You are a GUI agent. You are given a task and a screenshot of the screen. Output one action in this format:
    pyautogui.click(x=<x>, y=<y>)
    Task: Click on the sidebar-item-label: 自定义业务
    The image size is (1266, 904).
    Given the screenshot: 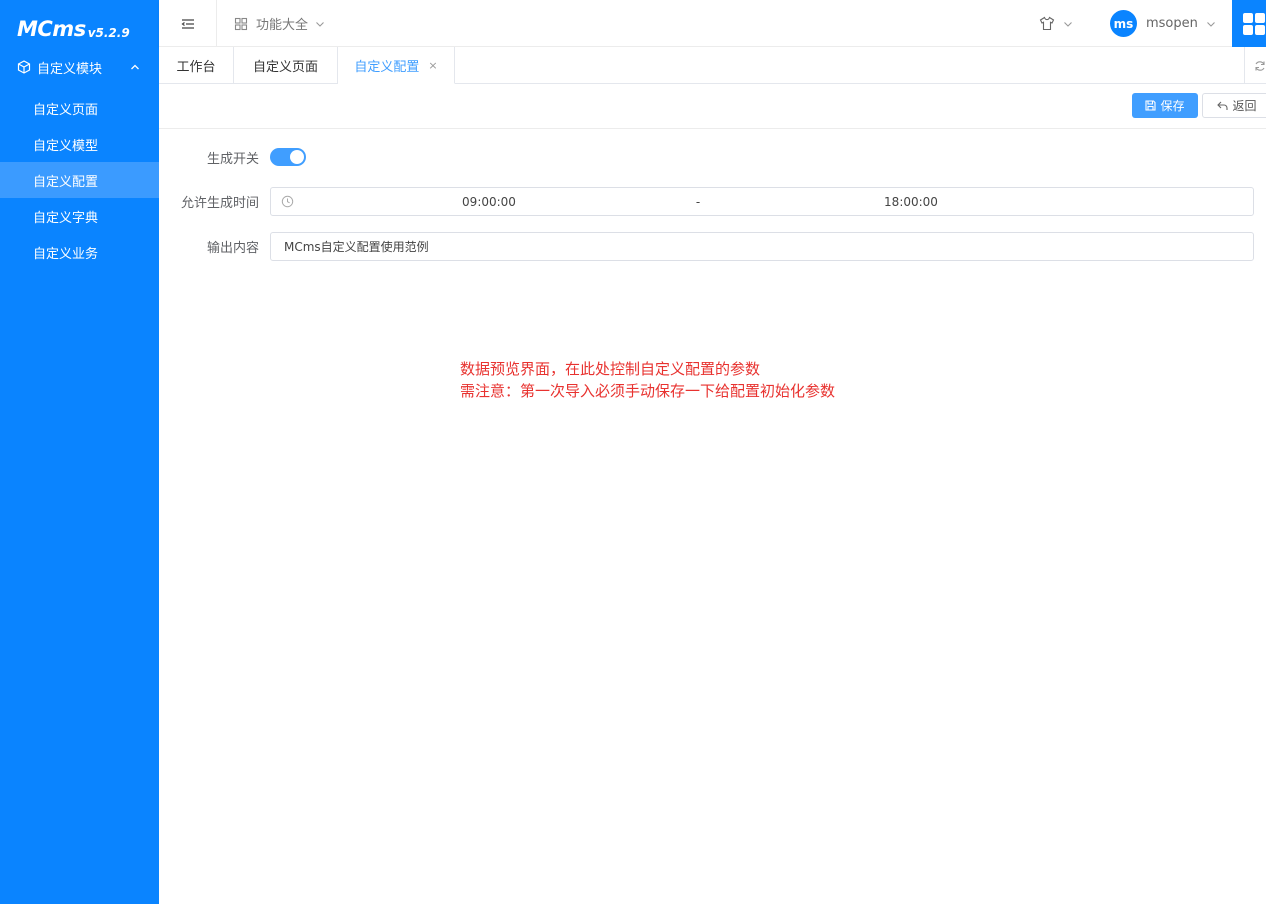 What is the action you would take?
    pyautogui.click(x=66, y=254)
    